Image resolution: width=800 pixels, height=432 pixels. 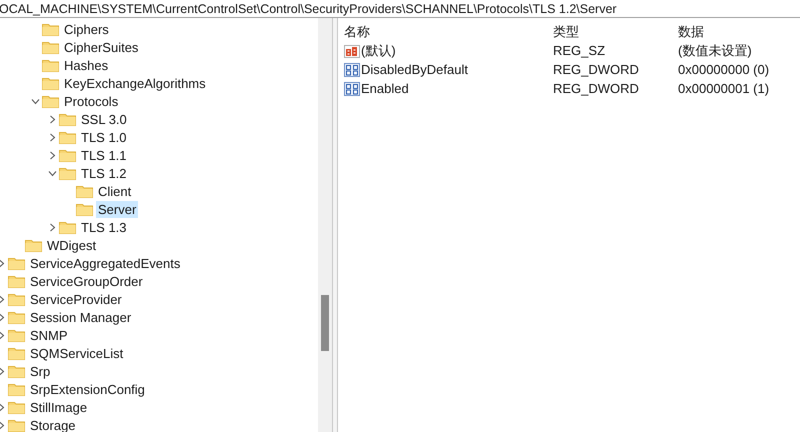 What do you see at coordinates (40, 371) in the screenshot?
I see `tree-item: Srp` at bounding box center [40, 371].